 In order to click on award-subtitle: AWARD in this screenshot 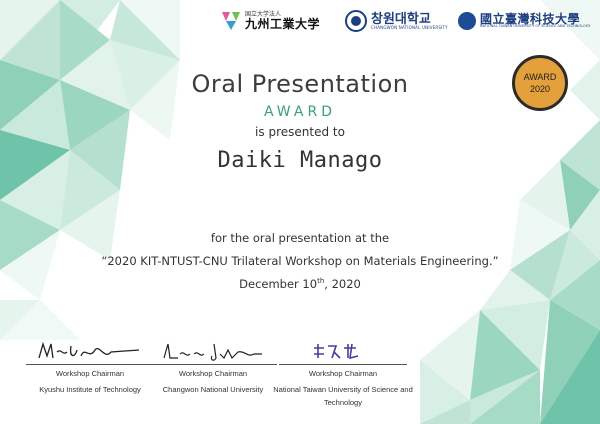, I will do `click(300, 112)`.